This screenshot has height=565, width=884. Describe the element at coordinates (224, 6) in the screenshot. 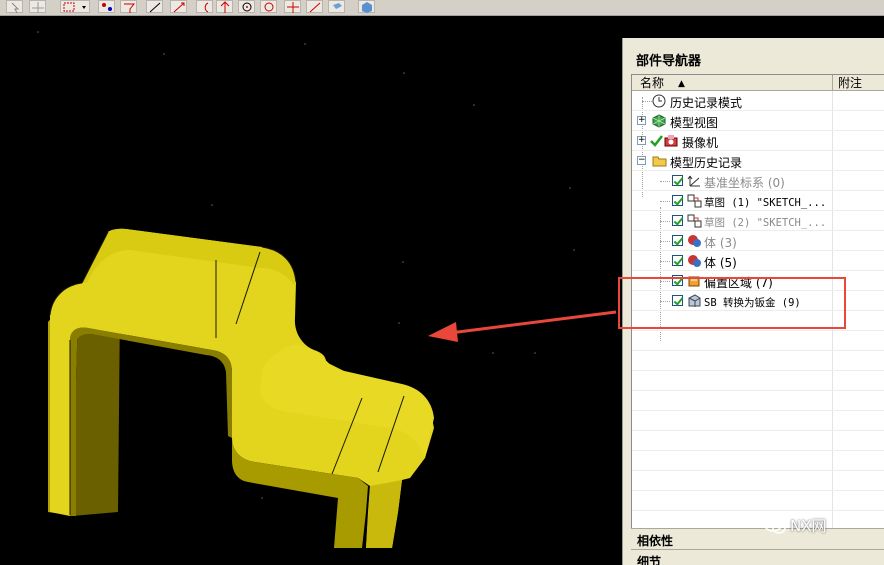

I see `toolbar-point-button` at that location.